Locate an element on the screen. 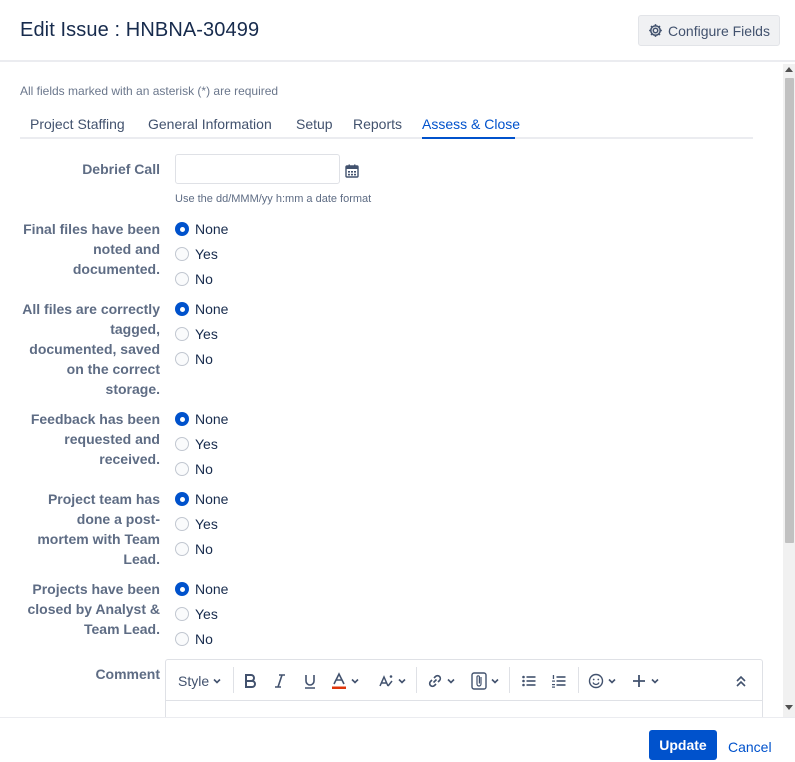 This screenshot has height=762, width=795. question-2-radio-no: No is located at coordinates (194, 359).